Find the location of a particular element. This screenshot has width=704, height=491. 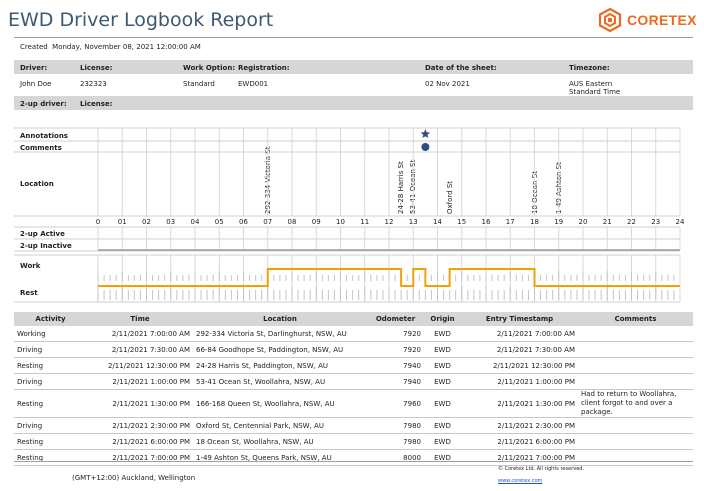

annotation-star-icon is located at coordinates (425, 133).